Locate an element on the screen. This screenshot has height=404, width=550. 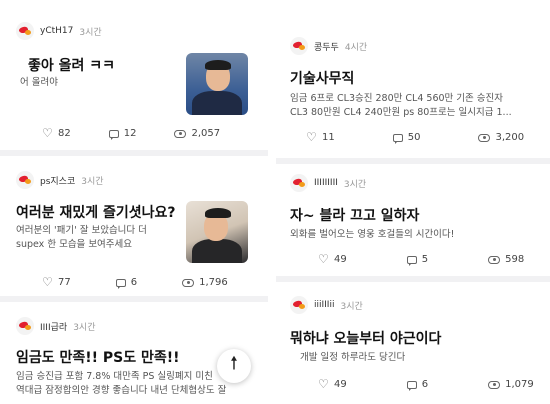
view-number: 3,200 is located at coordinates (510, 137).